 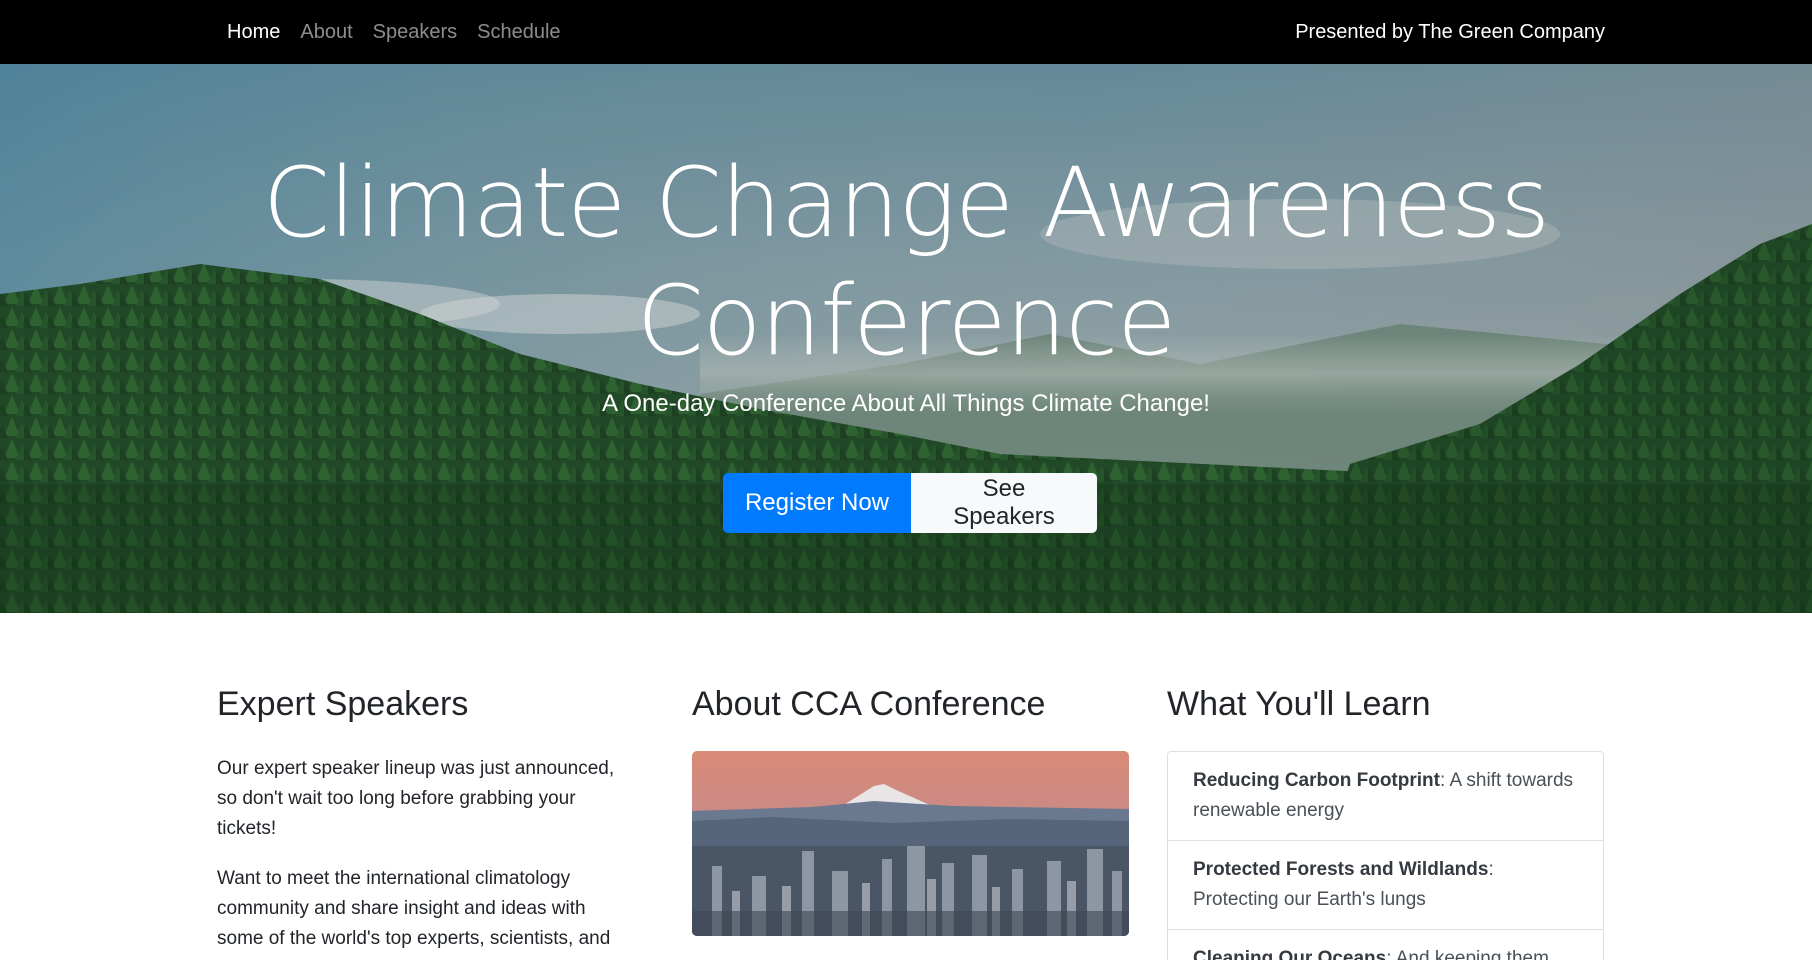 What do you see at coordinates (518, 32) in the screenshot?
I see `nav-link-schedule: Schedule` at bounding box center [518, 32].